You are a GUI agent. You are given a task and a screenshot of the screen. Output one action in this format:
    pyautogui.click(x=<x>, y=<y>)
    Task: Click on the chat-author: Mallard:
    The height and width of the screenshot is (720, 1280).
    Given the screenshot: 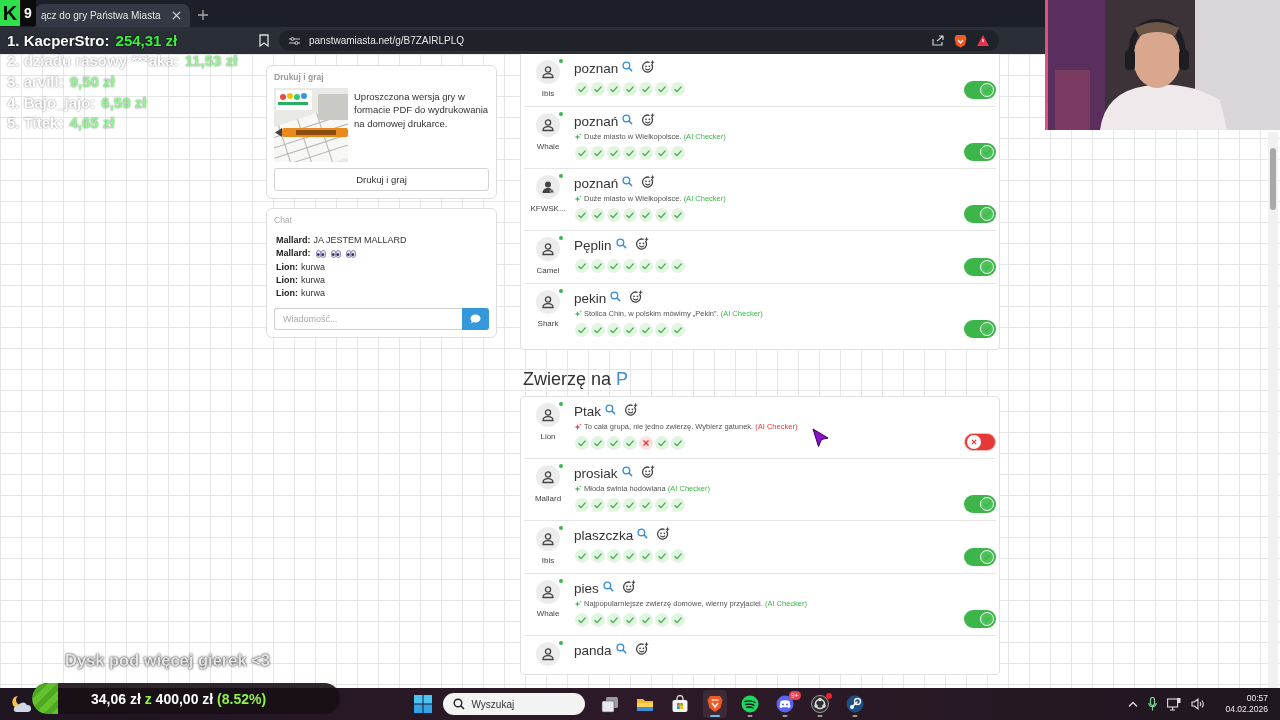 What is the action you would take?
    pyautogui.click(x=293, y=240)
    